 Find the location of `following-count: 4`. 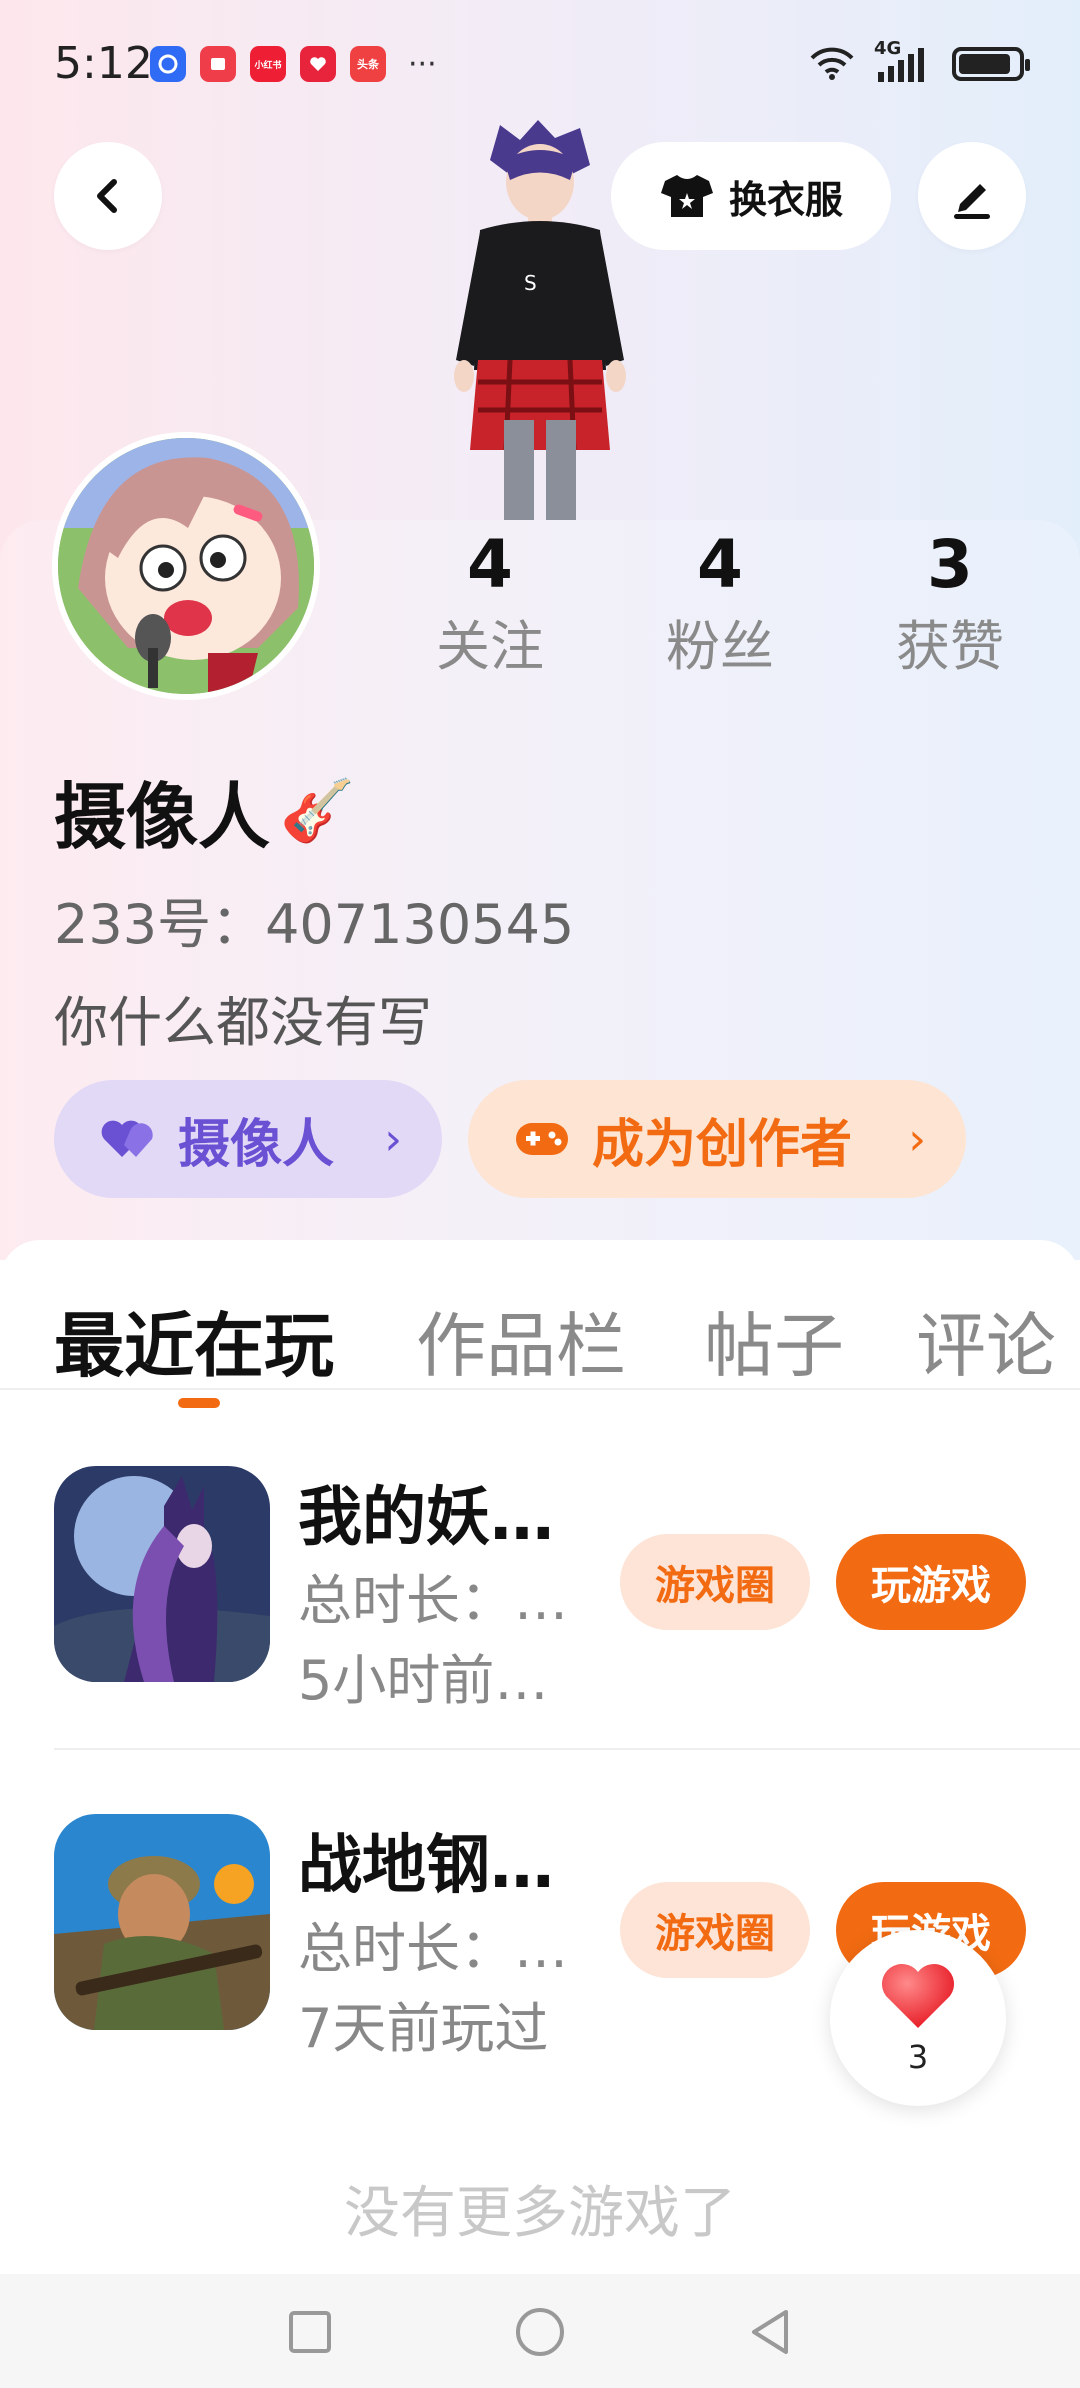

following-count: 4 is located at coordinates (490, 564).